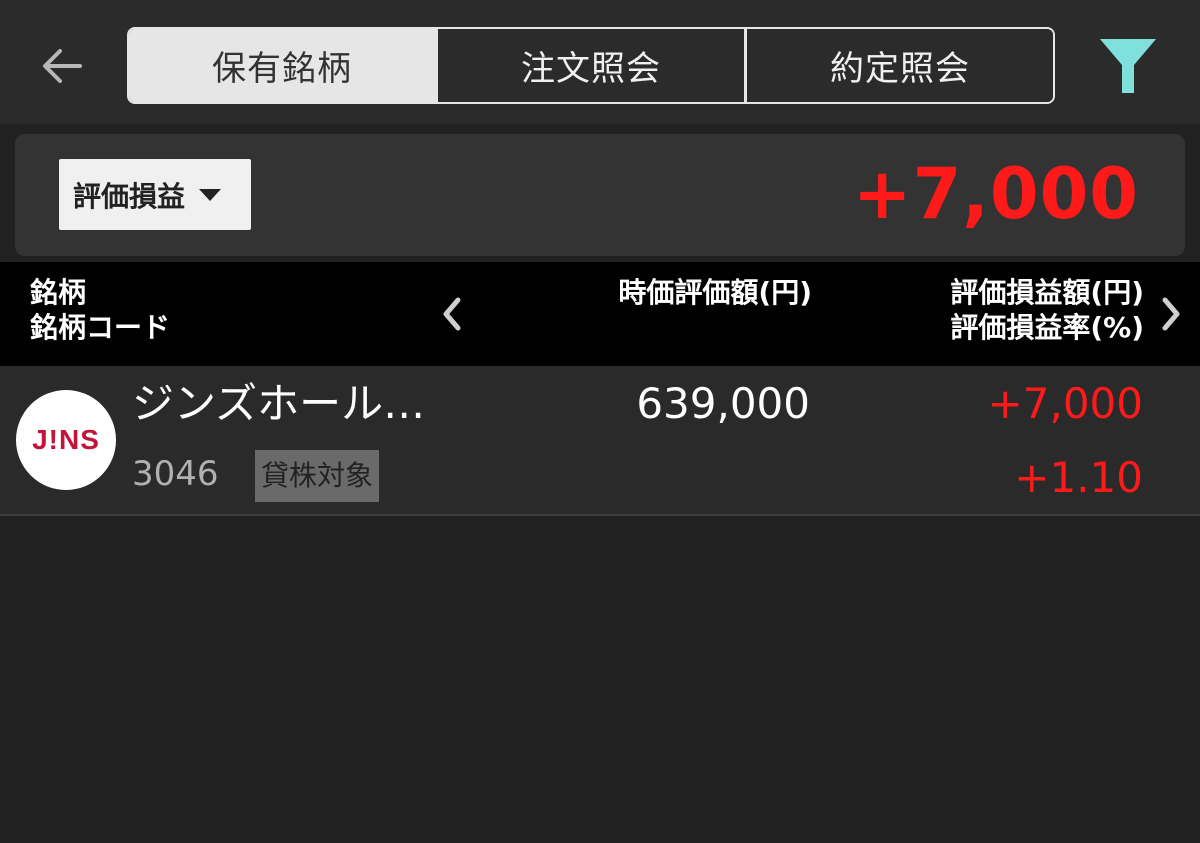 The height and width of the screenshot is (843, 1200). Describe the element at coordinates (100, 327) in the screenshot. I see `header-stock-code: 銘柄コード` at that location.